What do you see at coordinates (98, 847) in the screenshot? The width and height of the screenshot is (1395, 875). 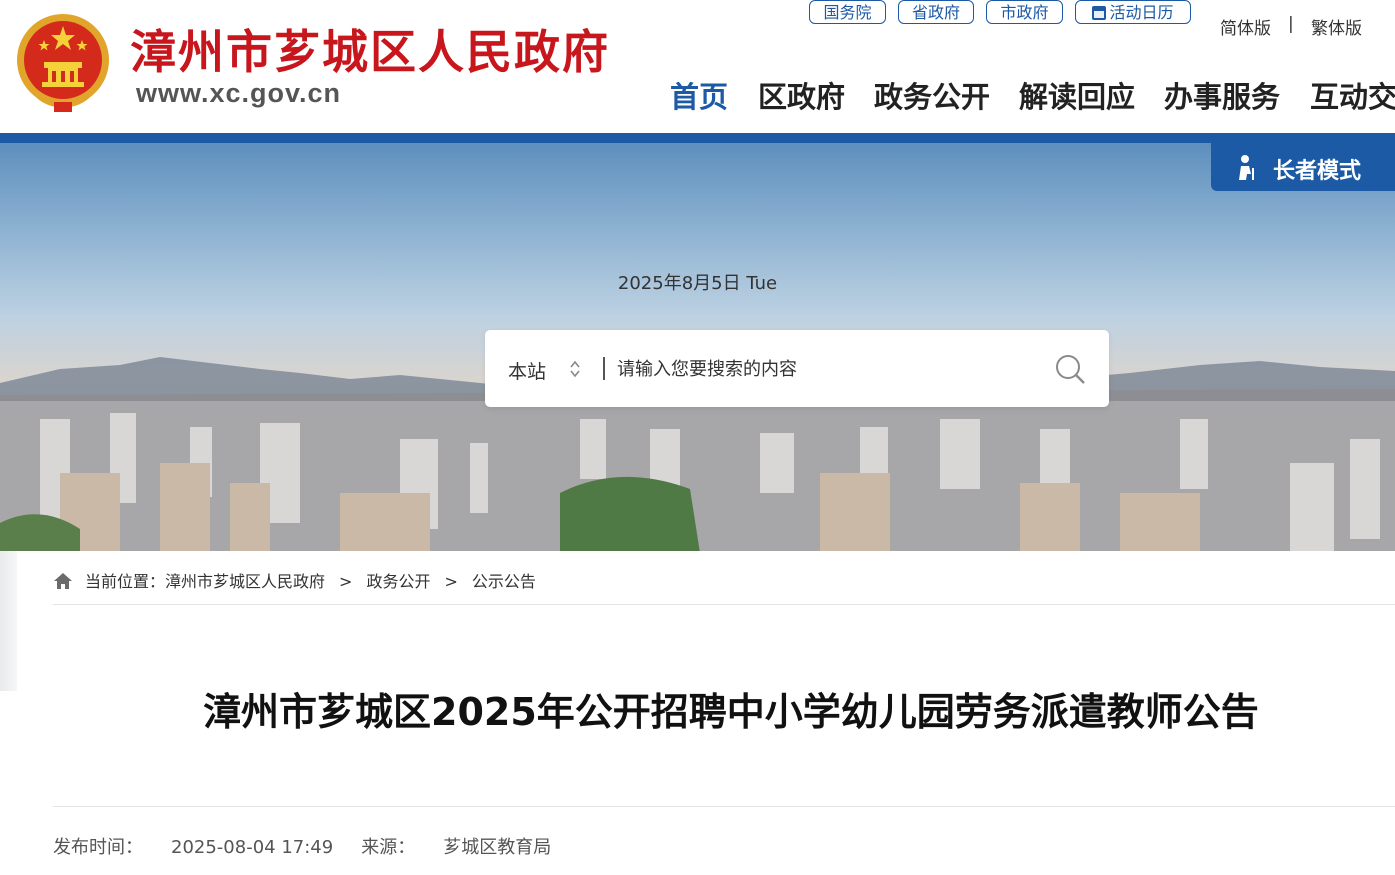 I see `publish-label: 发布时间：` at bounding box center [98, 847].